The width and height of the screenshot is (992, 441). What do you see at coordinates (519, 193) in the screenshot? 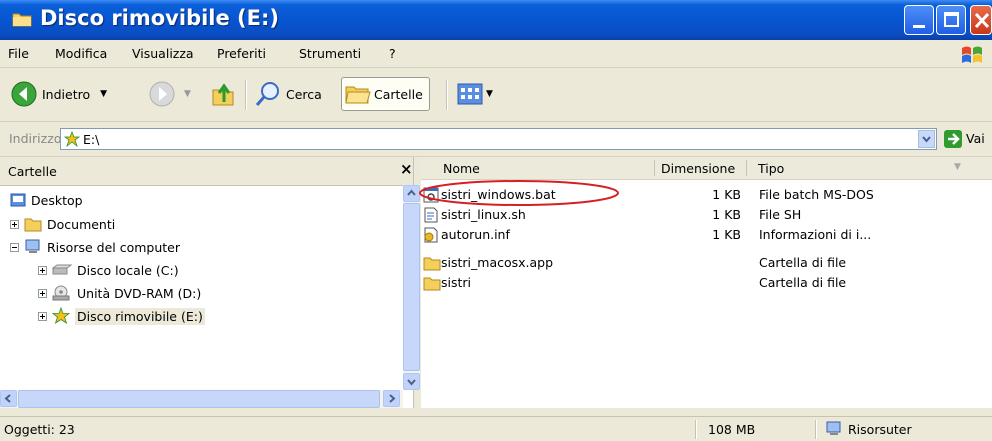
I see `highlight-ellipse` at bounding box center [519, 193].